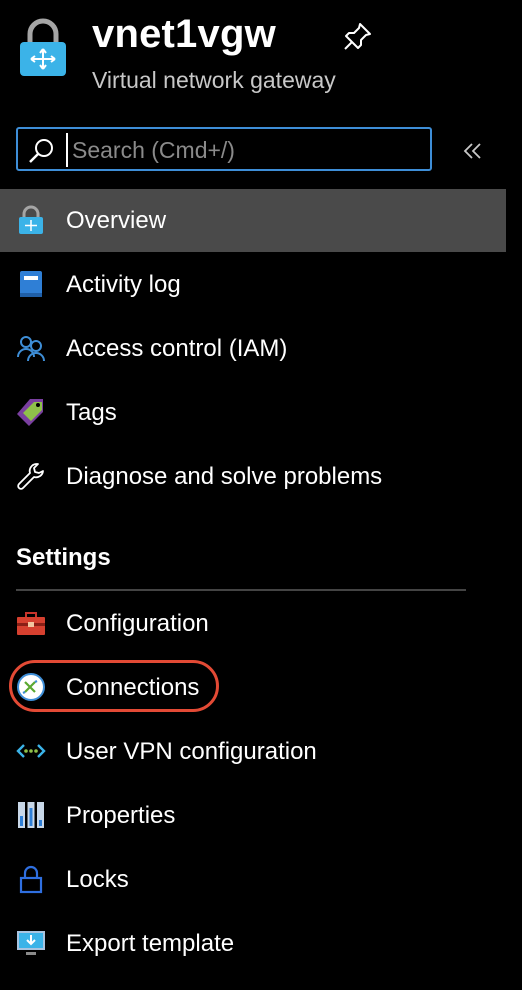 The image size is (522, 990). What do you see at coordinates (253, 220) in the screenshot?
I see `menu-item-overview: Overview` at bounding box center [253, 220].